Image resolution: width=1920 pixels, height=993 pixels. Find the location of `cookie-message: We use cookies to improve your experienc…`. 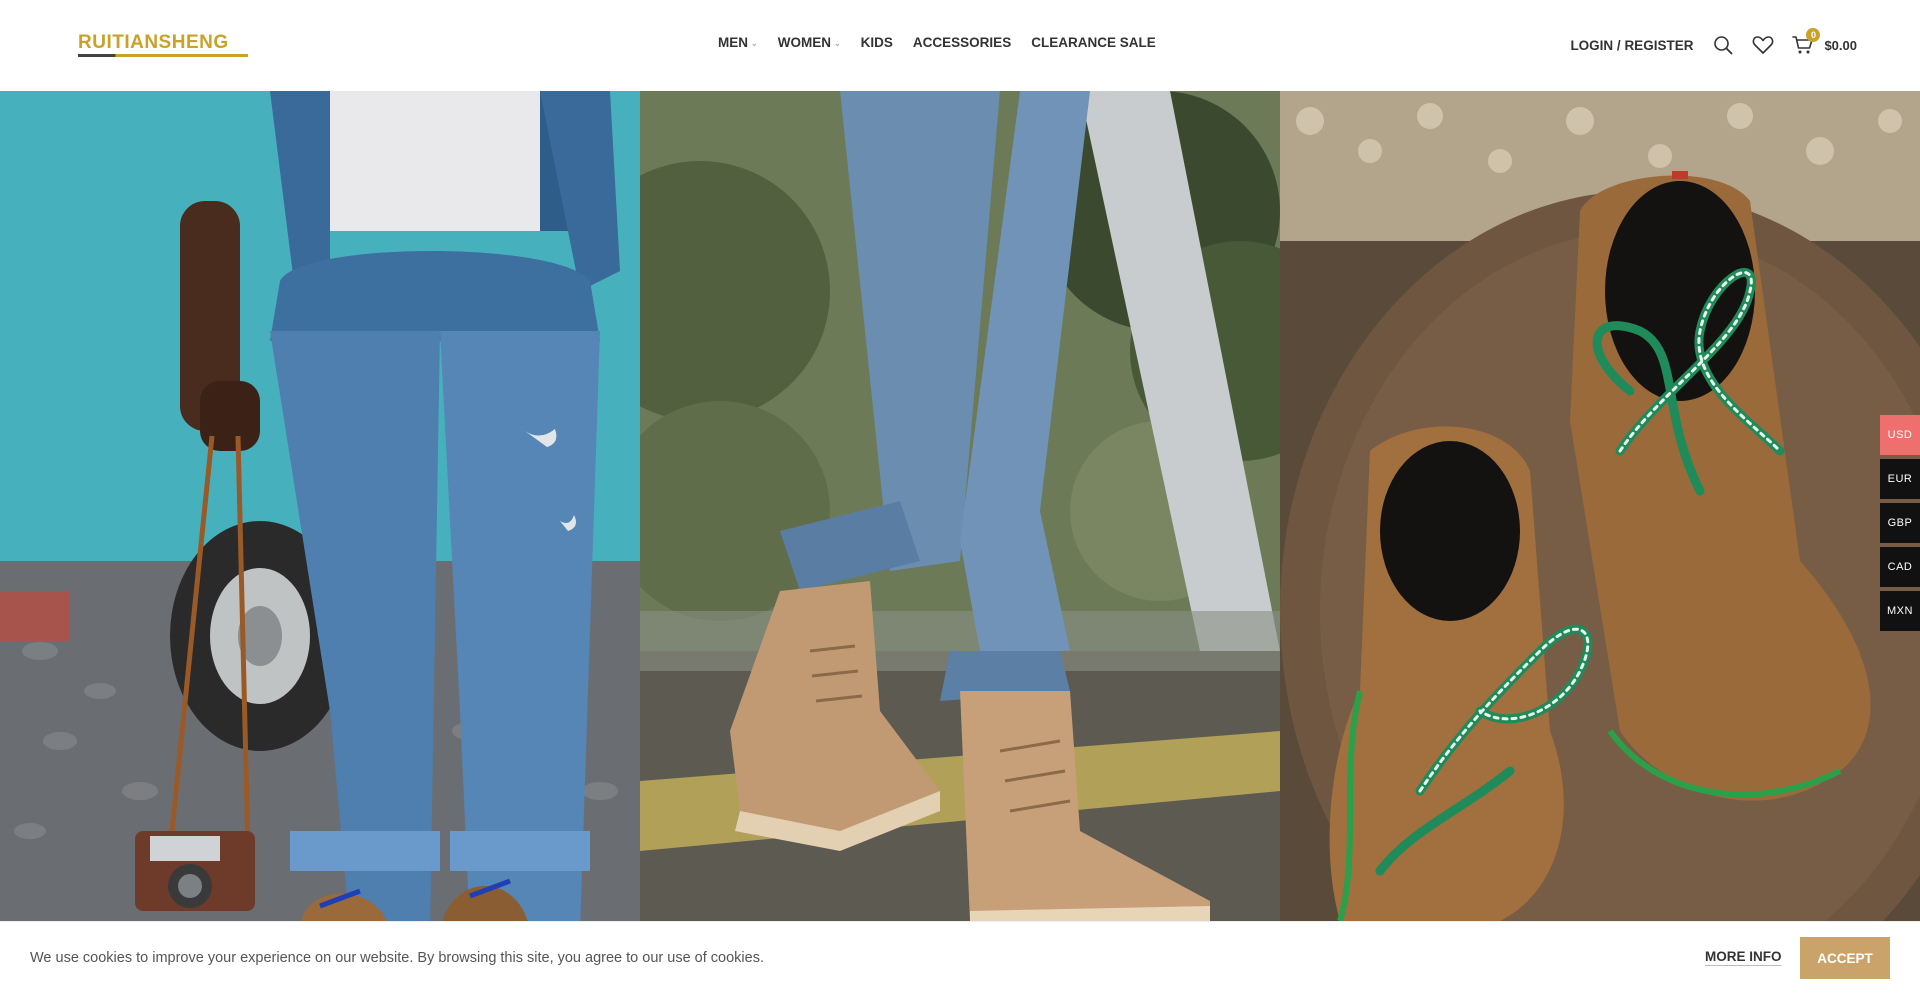

cookie-message: We use cookies to improve your experienc… is located at coordinates (397, 958).